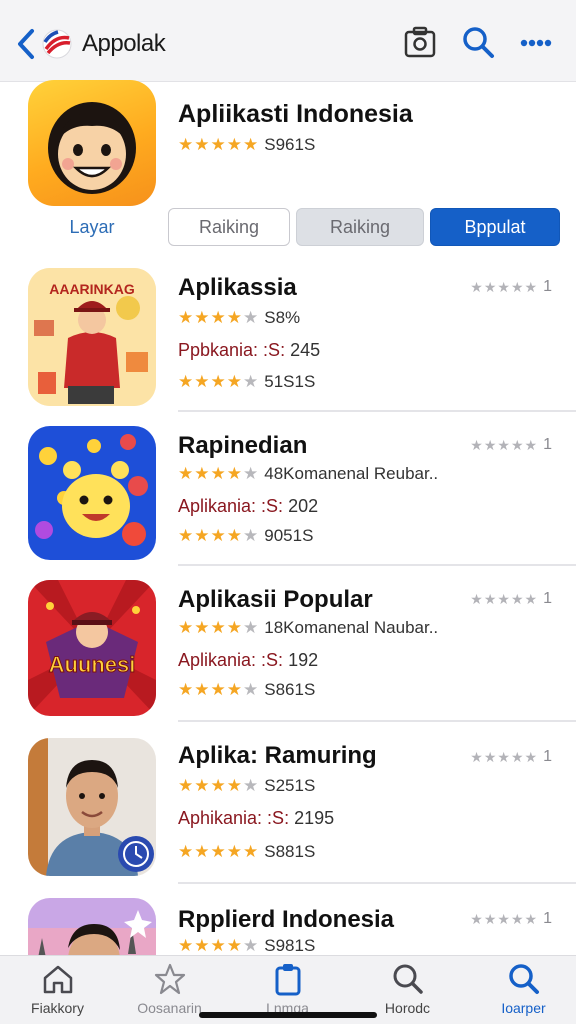 The width and height of the screenshot is (576, 1024). What do you see at coordinates (275, 600) in the screenshot?
I see `app-title: Aplikasii Popular` at bounding box center [275, 600].